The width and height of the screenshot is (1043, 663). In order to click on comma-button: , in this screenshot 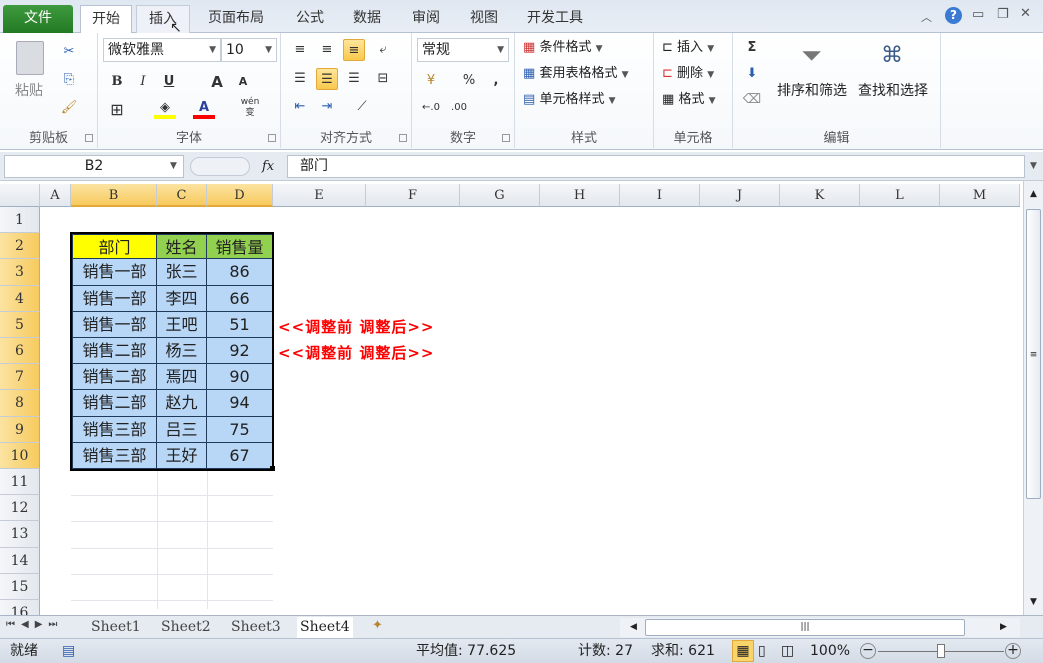, I will do `click(496, 81)`.